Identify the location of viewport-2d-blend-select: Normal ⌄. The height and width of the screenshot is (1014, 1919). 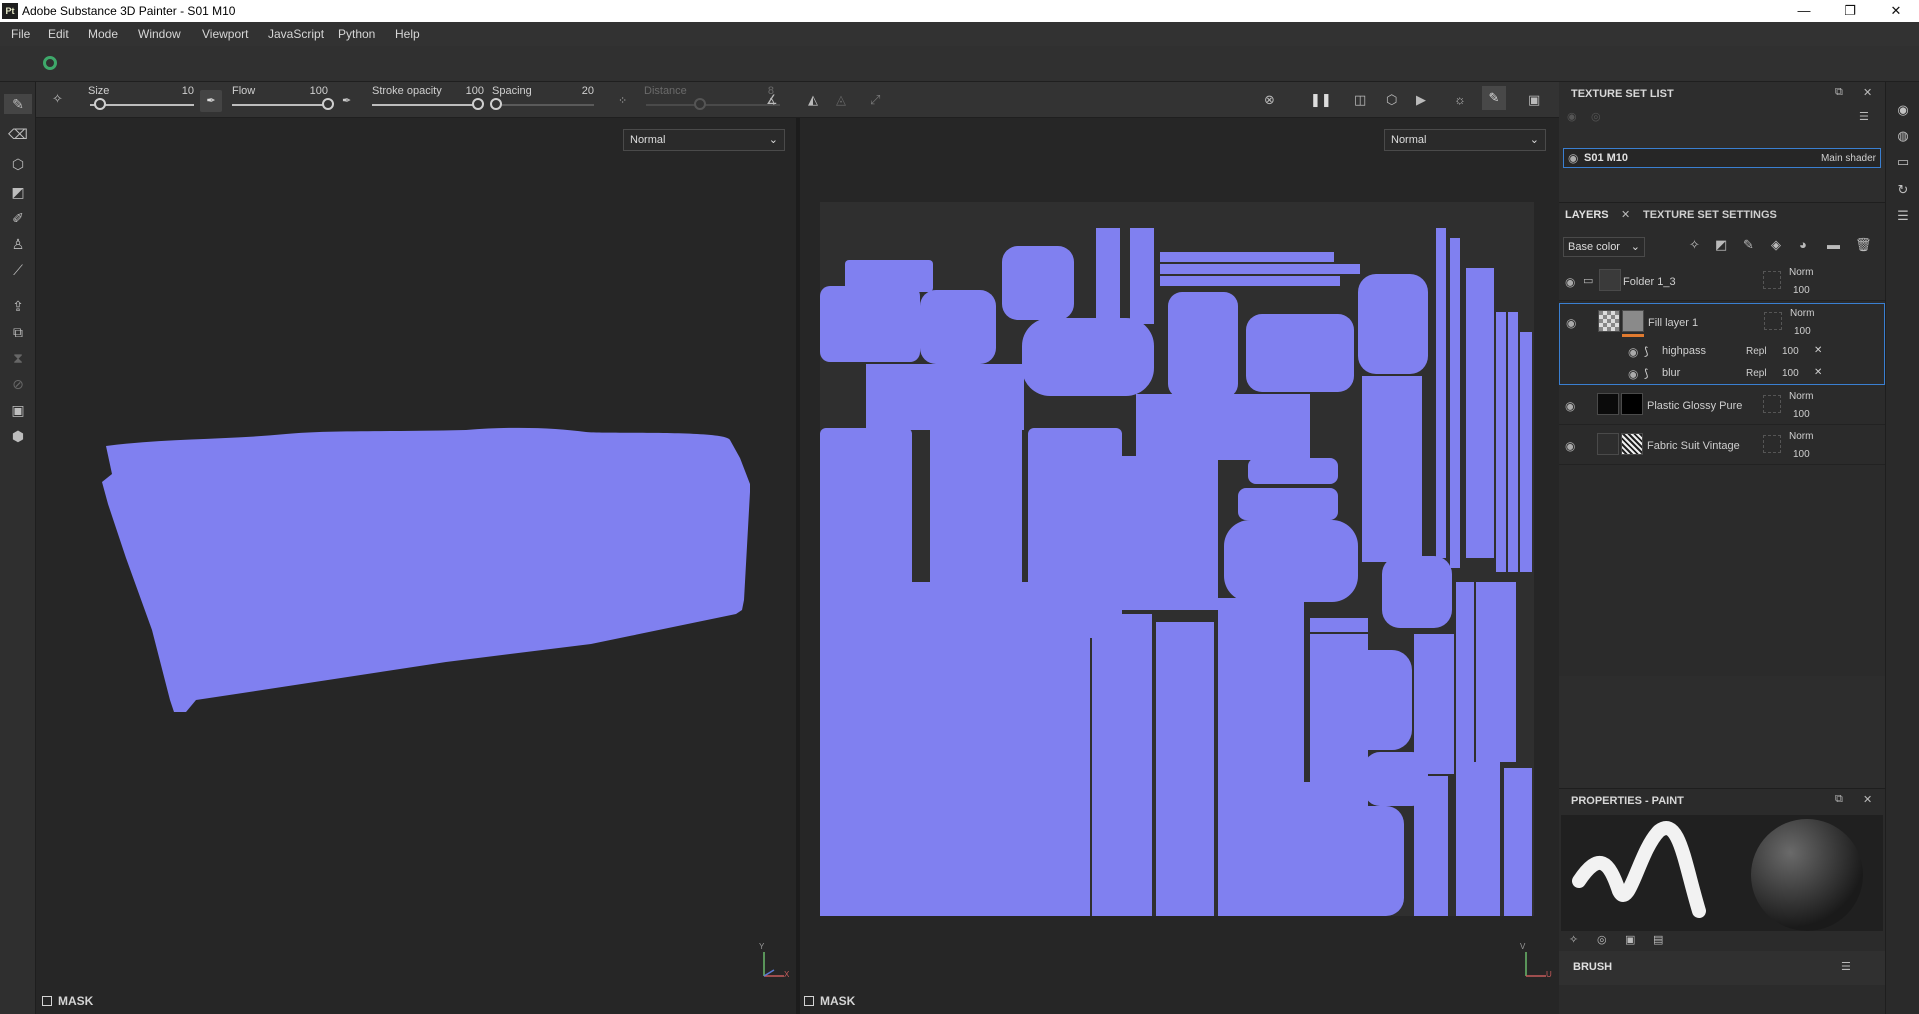
(1465, 140).